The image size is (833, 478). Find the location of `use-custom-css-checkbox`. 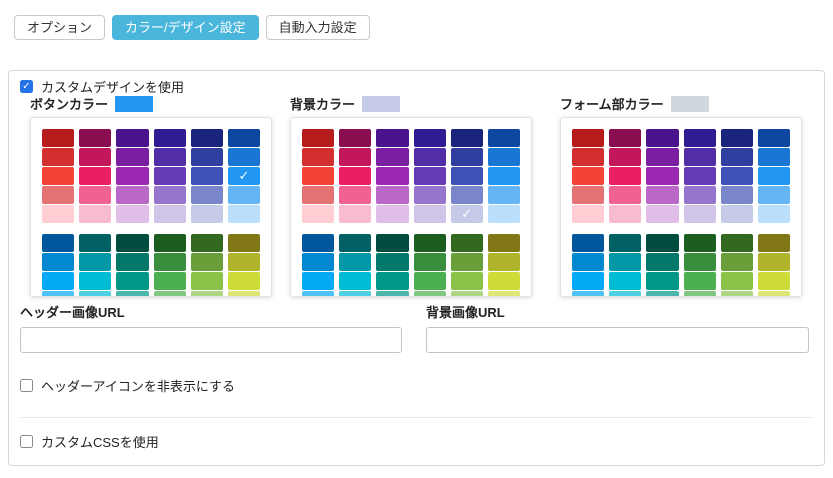

use-custom-css-checkbox is located at coordinates (26, 441).